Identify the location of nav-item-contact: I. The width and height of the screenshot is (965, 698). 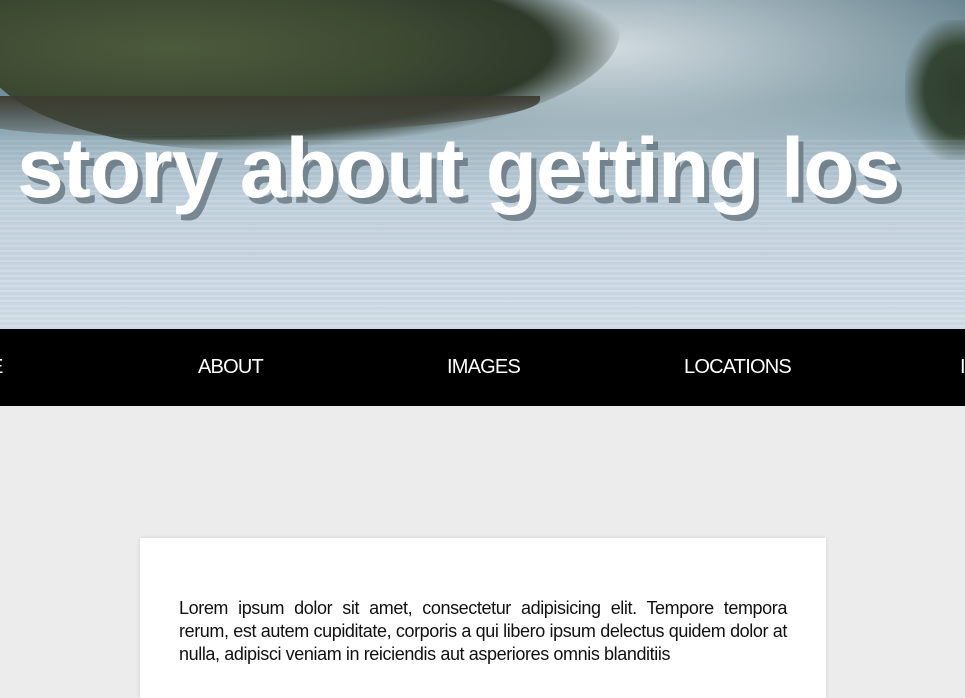
(962, 367).